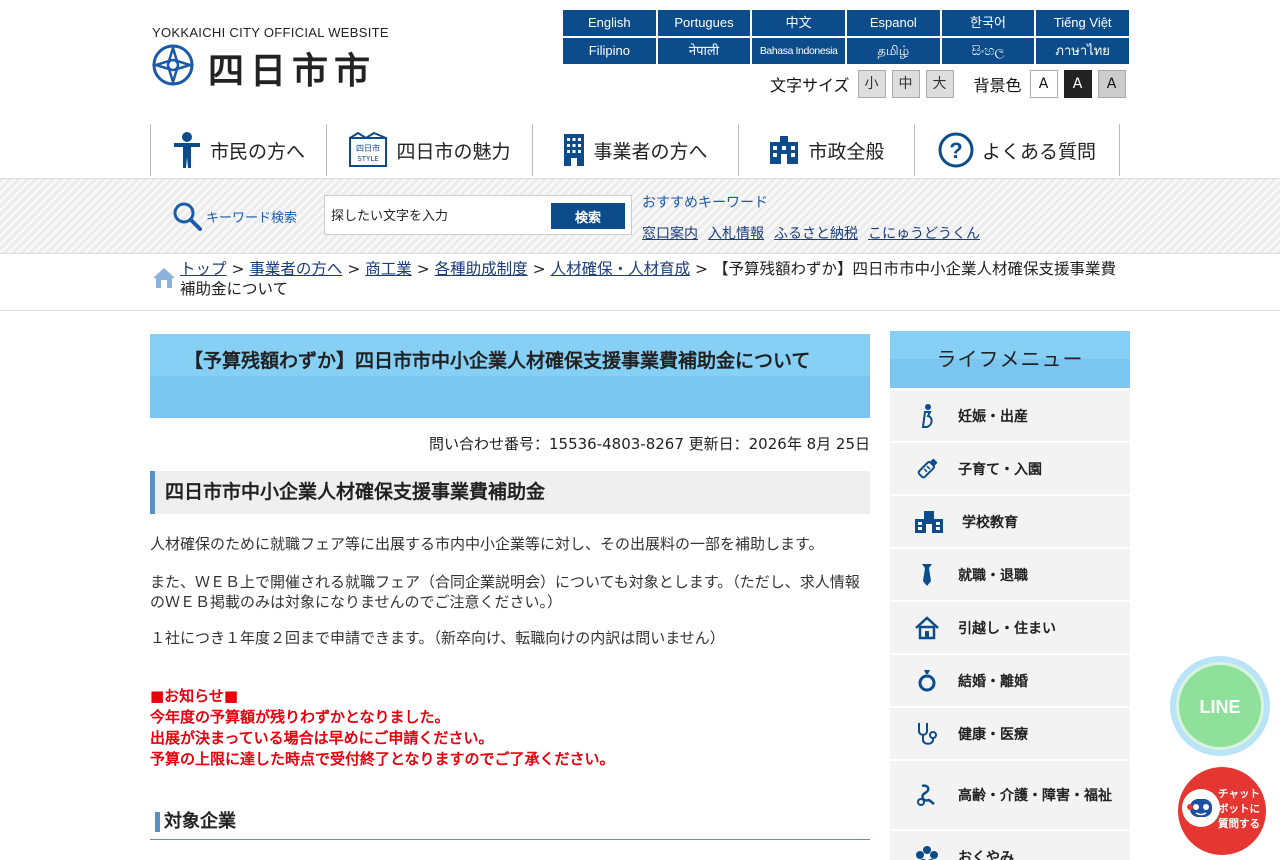 The image size is (1280, 860). What do you see at coordinates (440, 216) in the screenshot?
I see `search-input` at bounding box center [440, 216].